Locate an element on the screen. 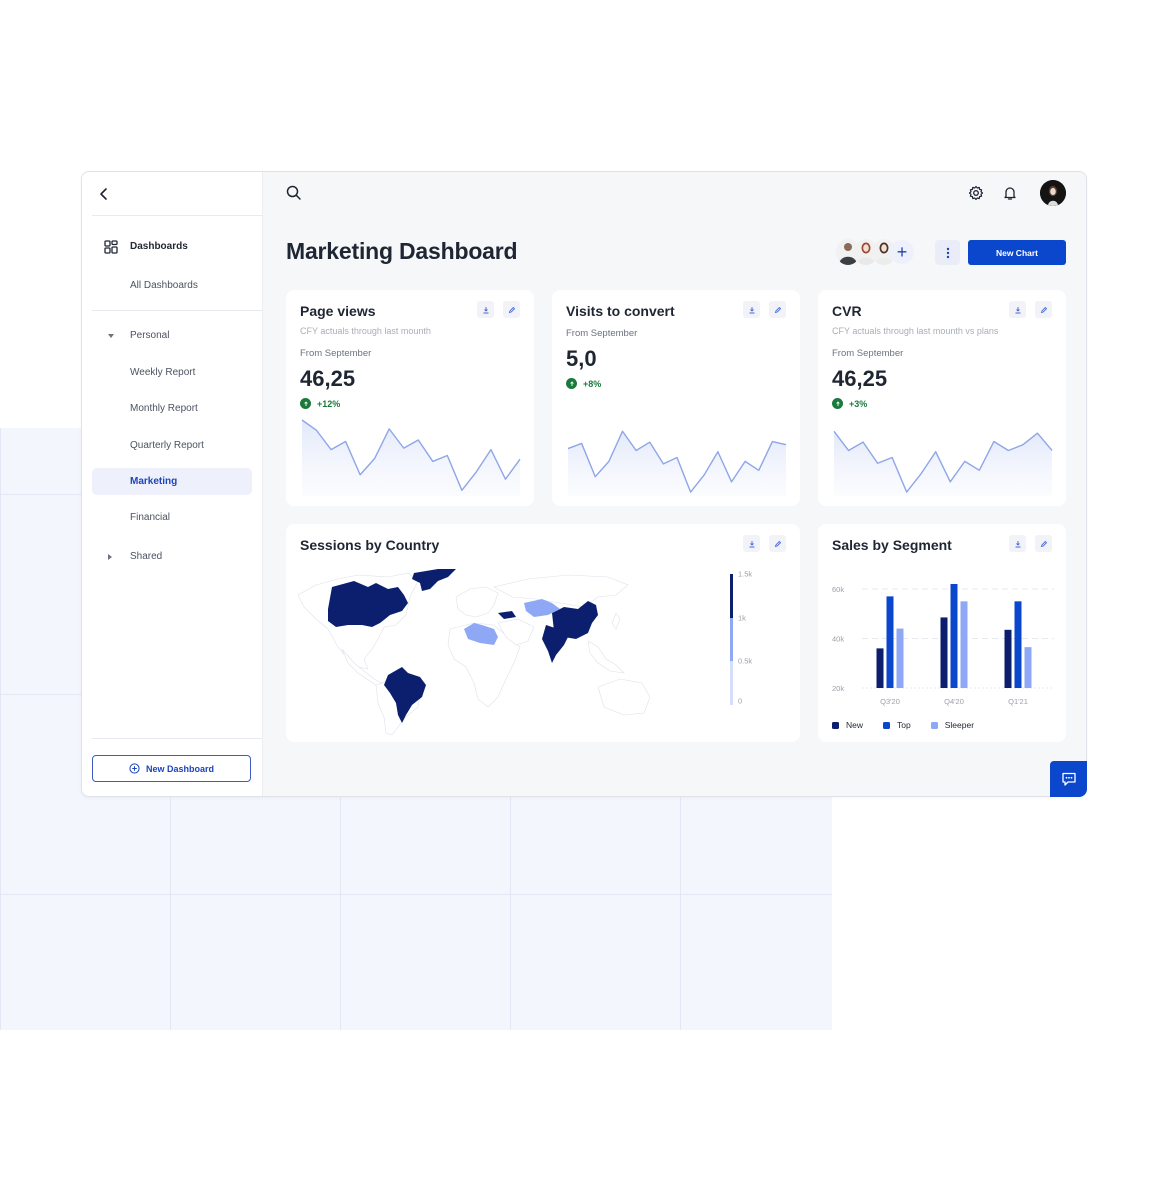 The height and width of the screenshot is (1200, 1168). more-options-button is located at coordinates (947, 252).